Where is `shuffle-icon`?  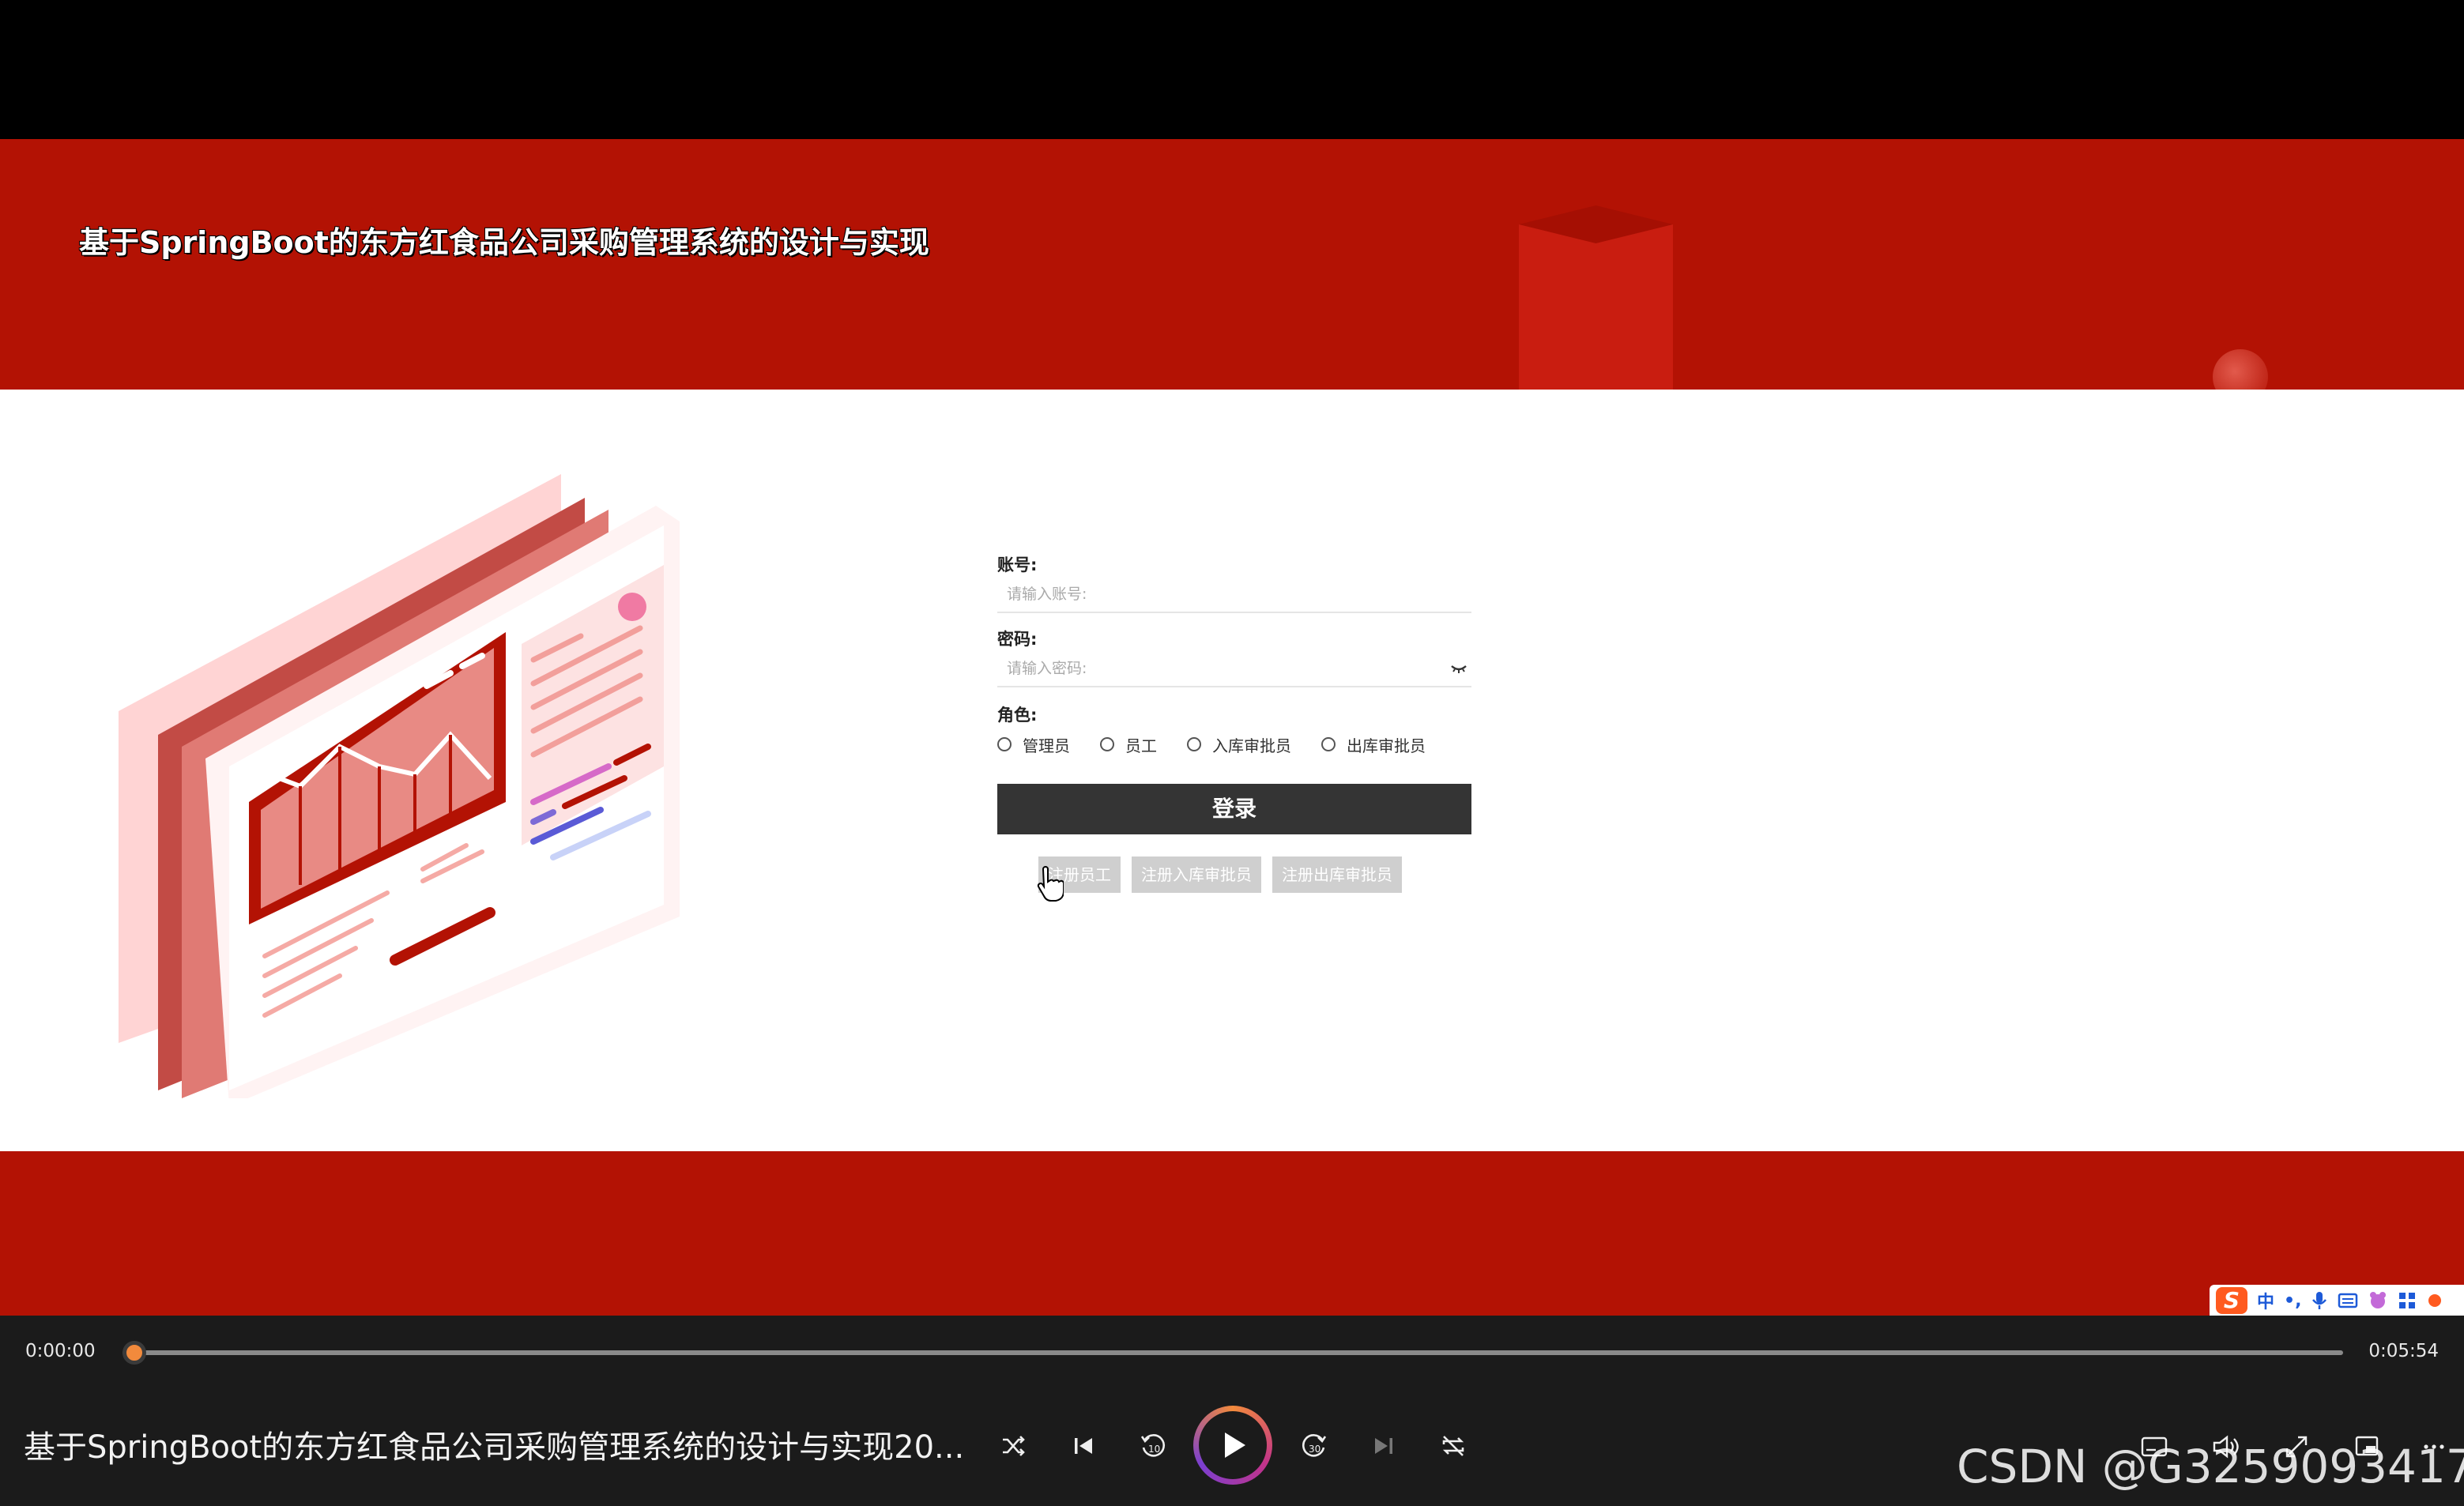
shuffle-icon is located at coordinates (1014, 1446).